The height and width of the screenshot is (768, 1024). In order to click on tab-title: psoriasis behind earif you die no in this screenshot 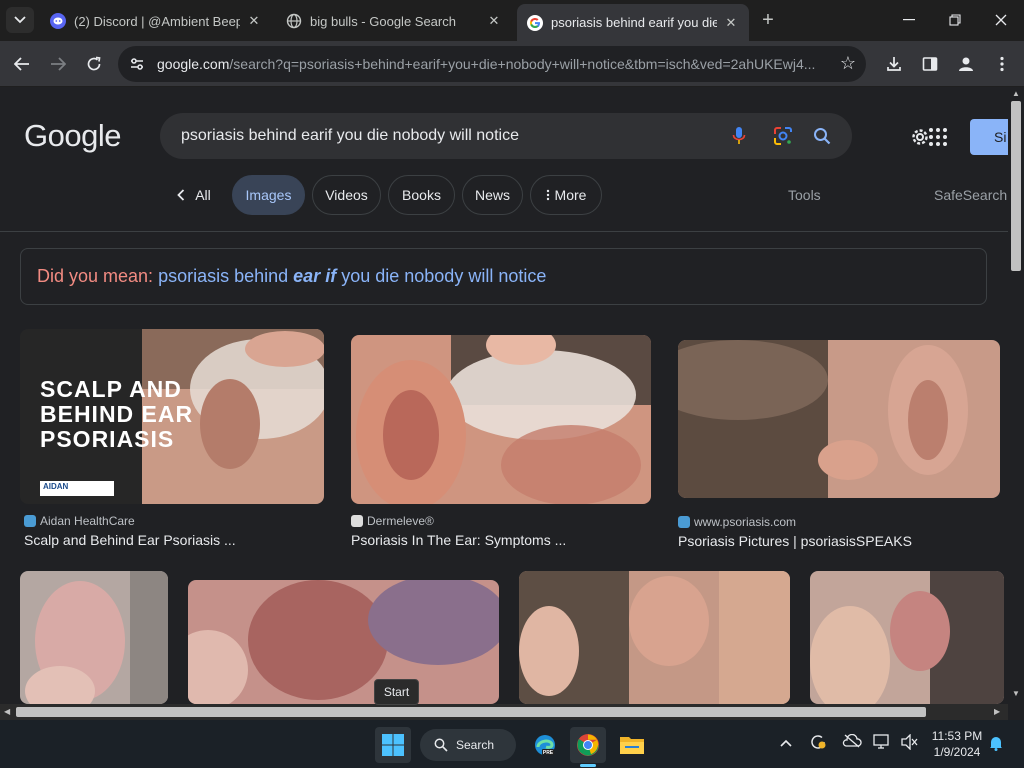, I will do `click(634, 22)`.